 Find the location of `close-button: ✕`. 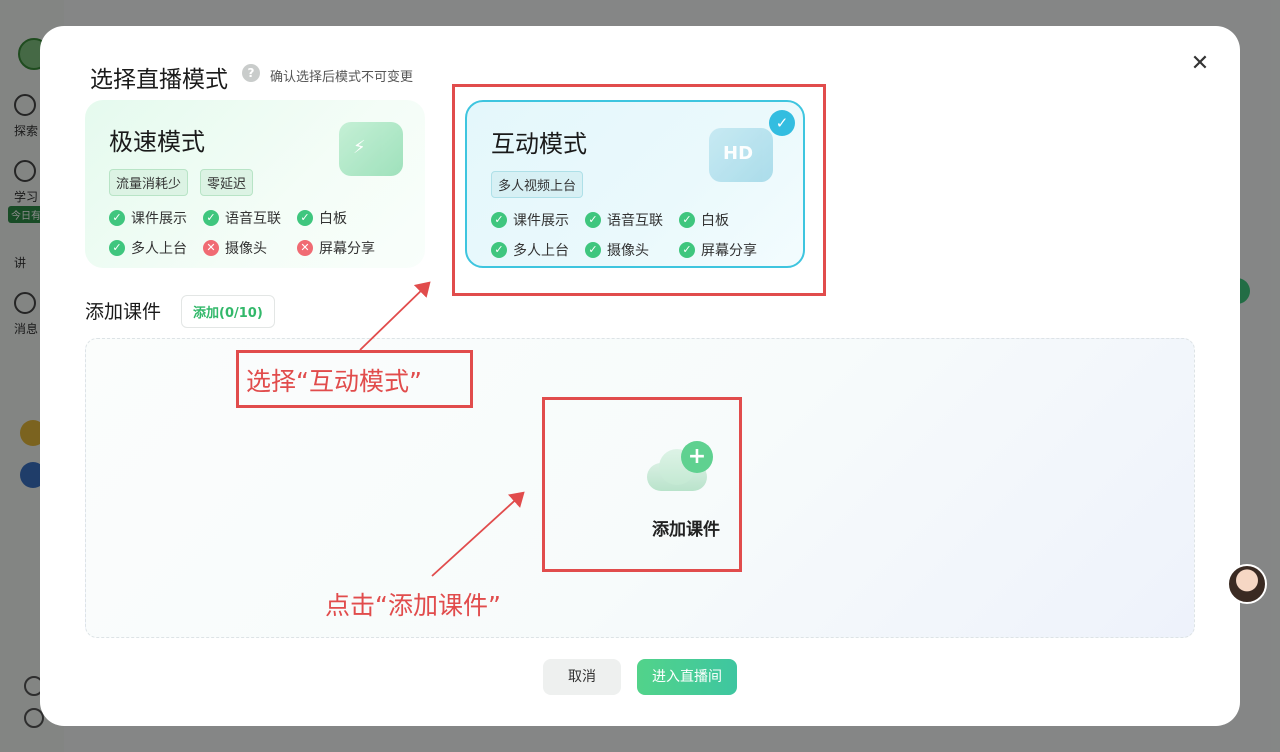

close-button: ✕ is located at coordinates (1200, 64).